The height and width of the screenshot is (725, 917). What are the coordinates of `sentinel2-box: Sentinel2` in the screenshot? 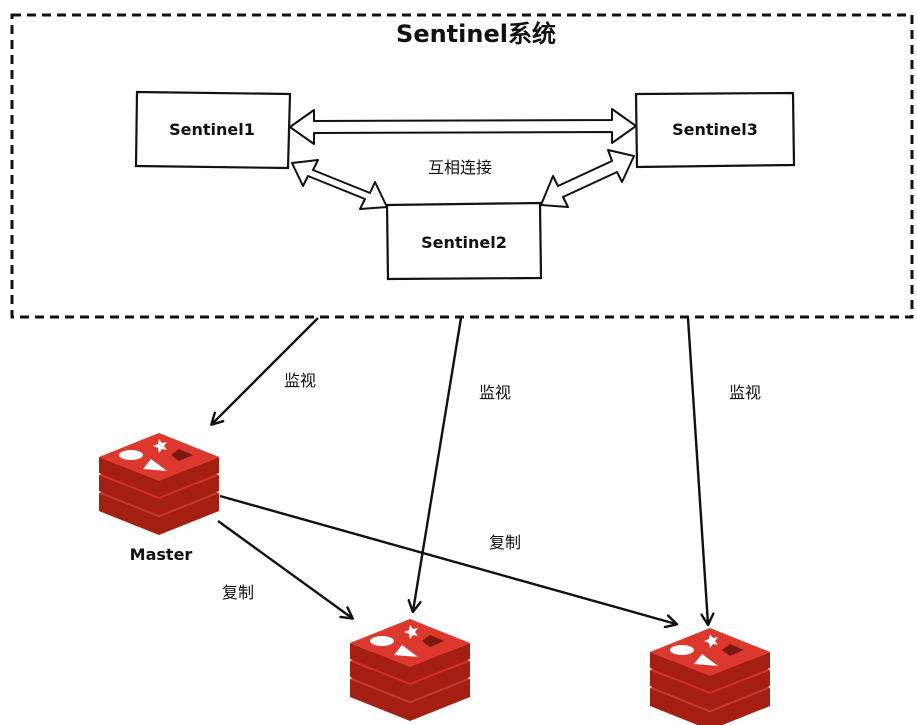 It's located at (464, 241).